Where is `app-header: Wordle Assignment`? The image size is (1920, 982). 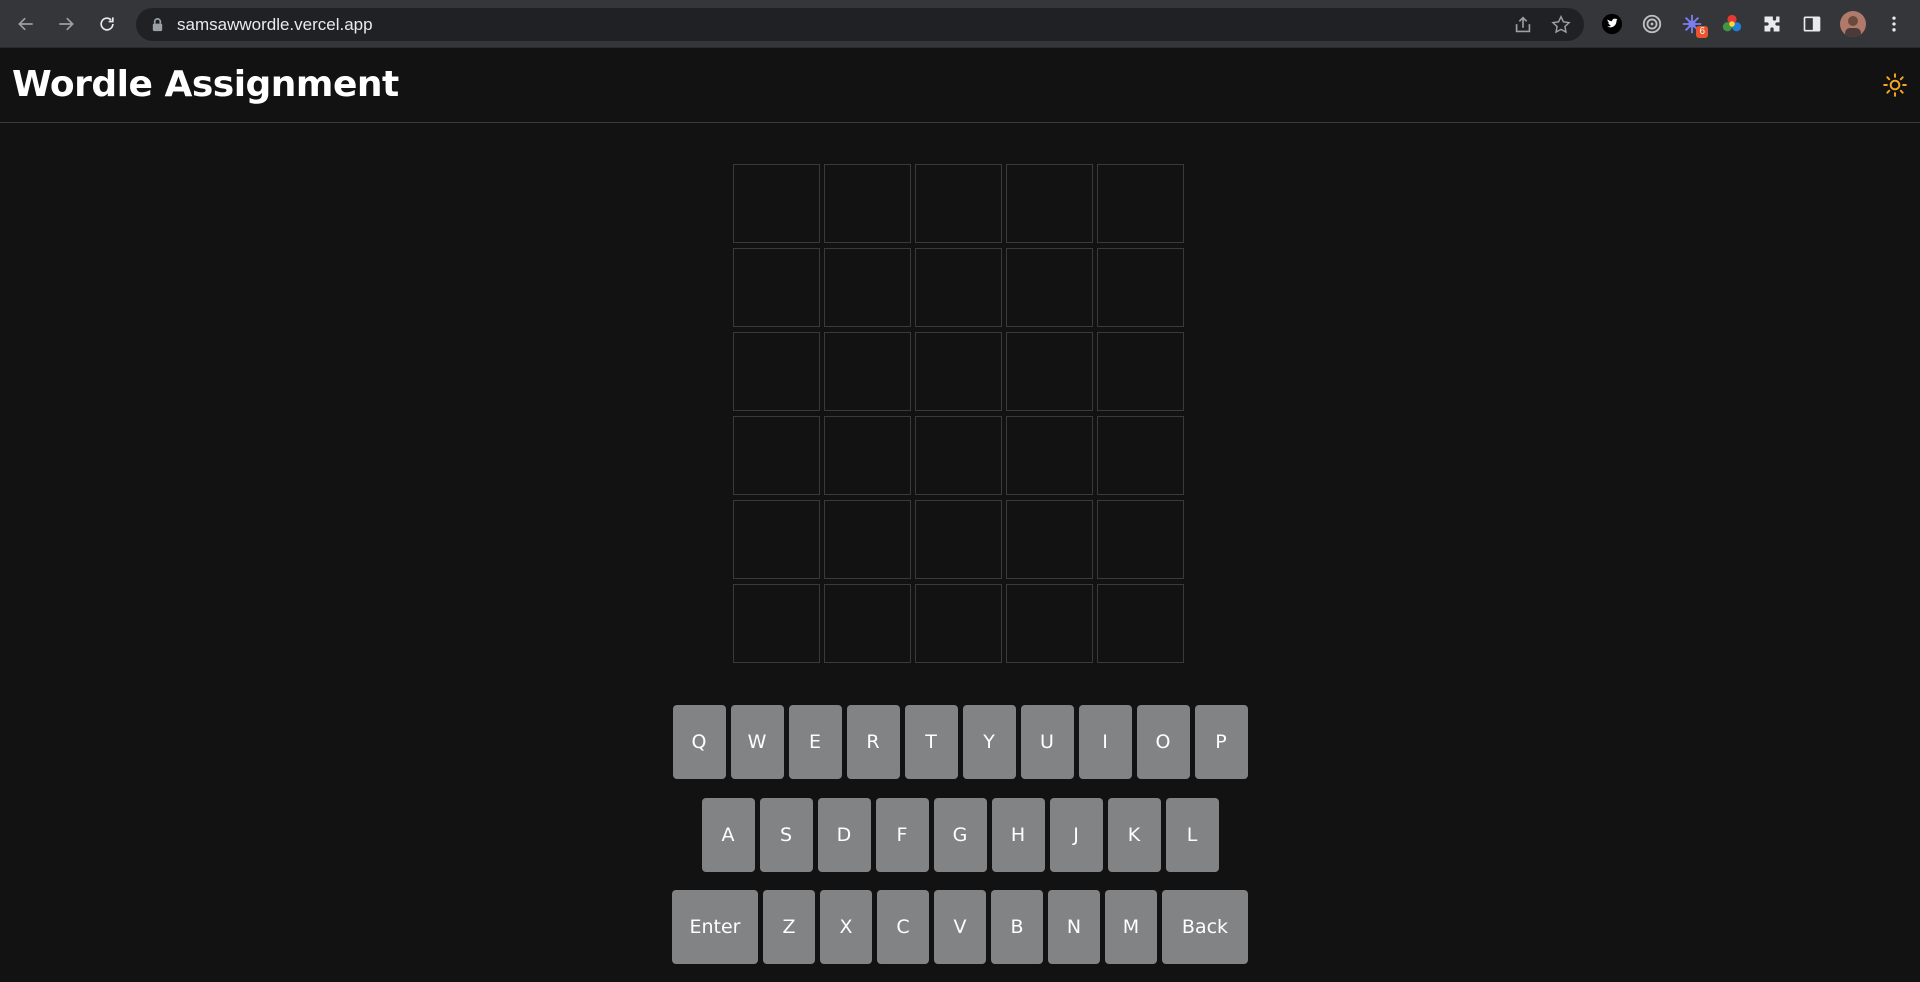 app-header: Wordle Assignment is located at coordinates (960, 85).